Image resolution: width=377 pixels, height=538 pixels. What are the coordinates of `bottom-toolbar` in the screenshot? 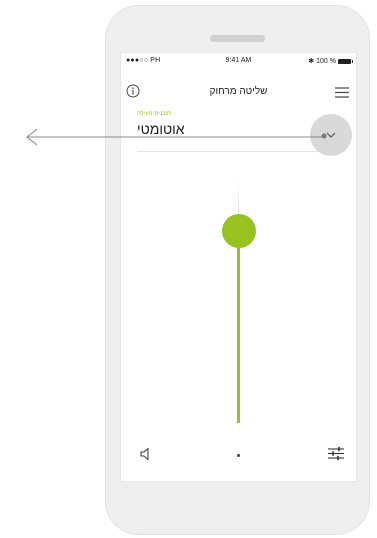 It's located at (238, 455).